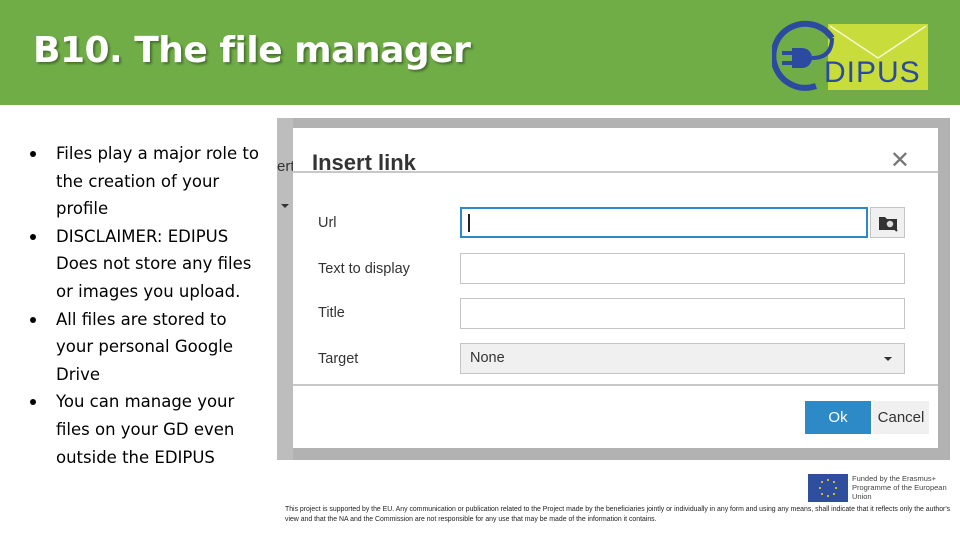  I want to click on target-select: None, so click(682, 358).